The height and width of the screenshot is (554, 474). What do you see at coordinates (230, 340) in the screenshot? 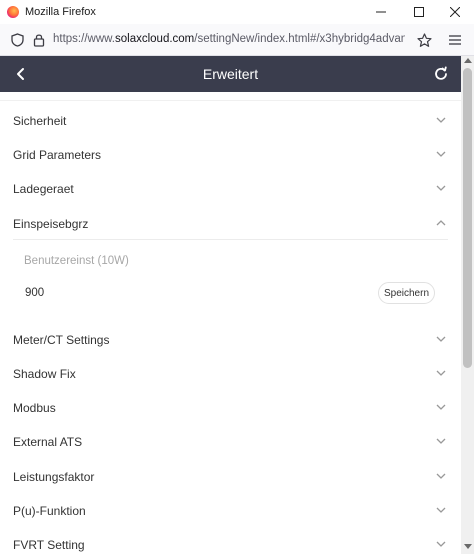
I see `section-meter-ct-settings: Meter/CT Settings` at bounding box center [230, 340].